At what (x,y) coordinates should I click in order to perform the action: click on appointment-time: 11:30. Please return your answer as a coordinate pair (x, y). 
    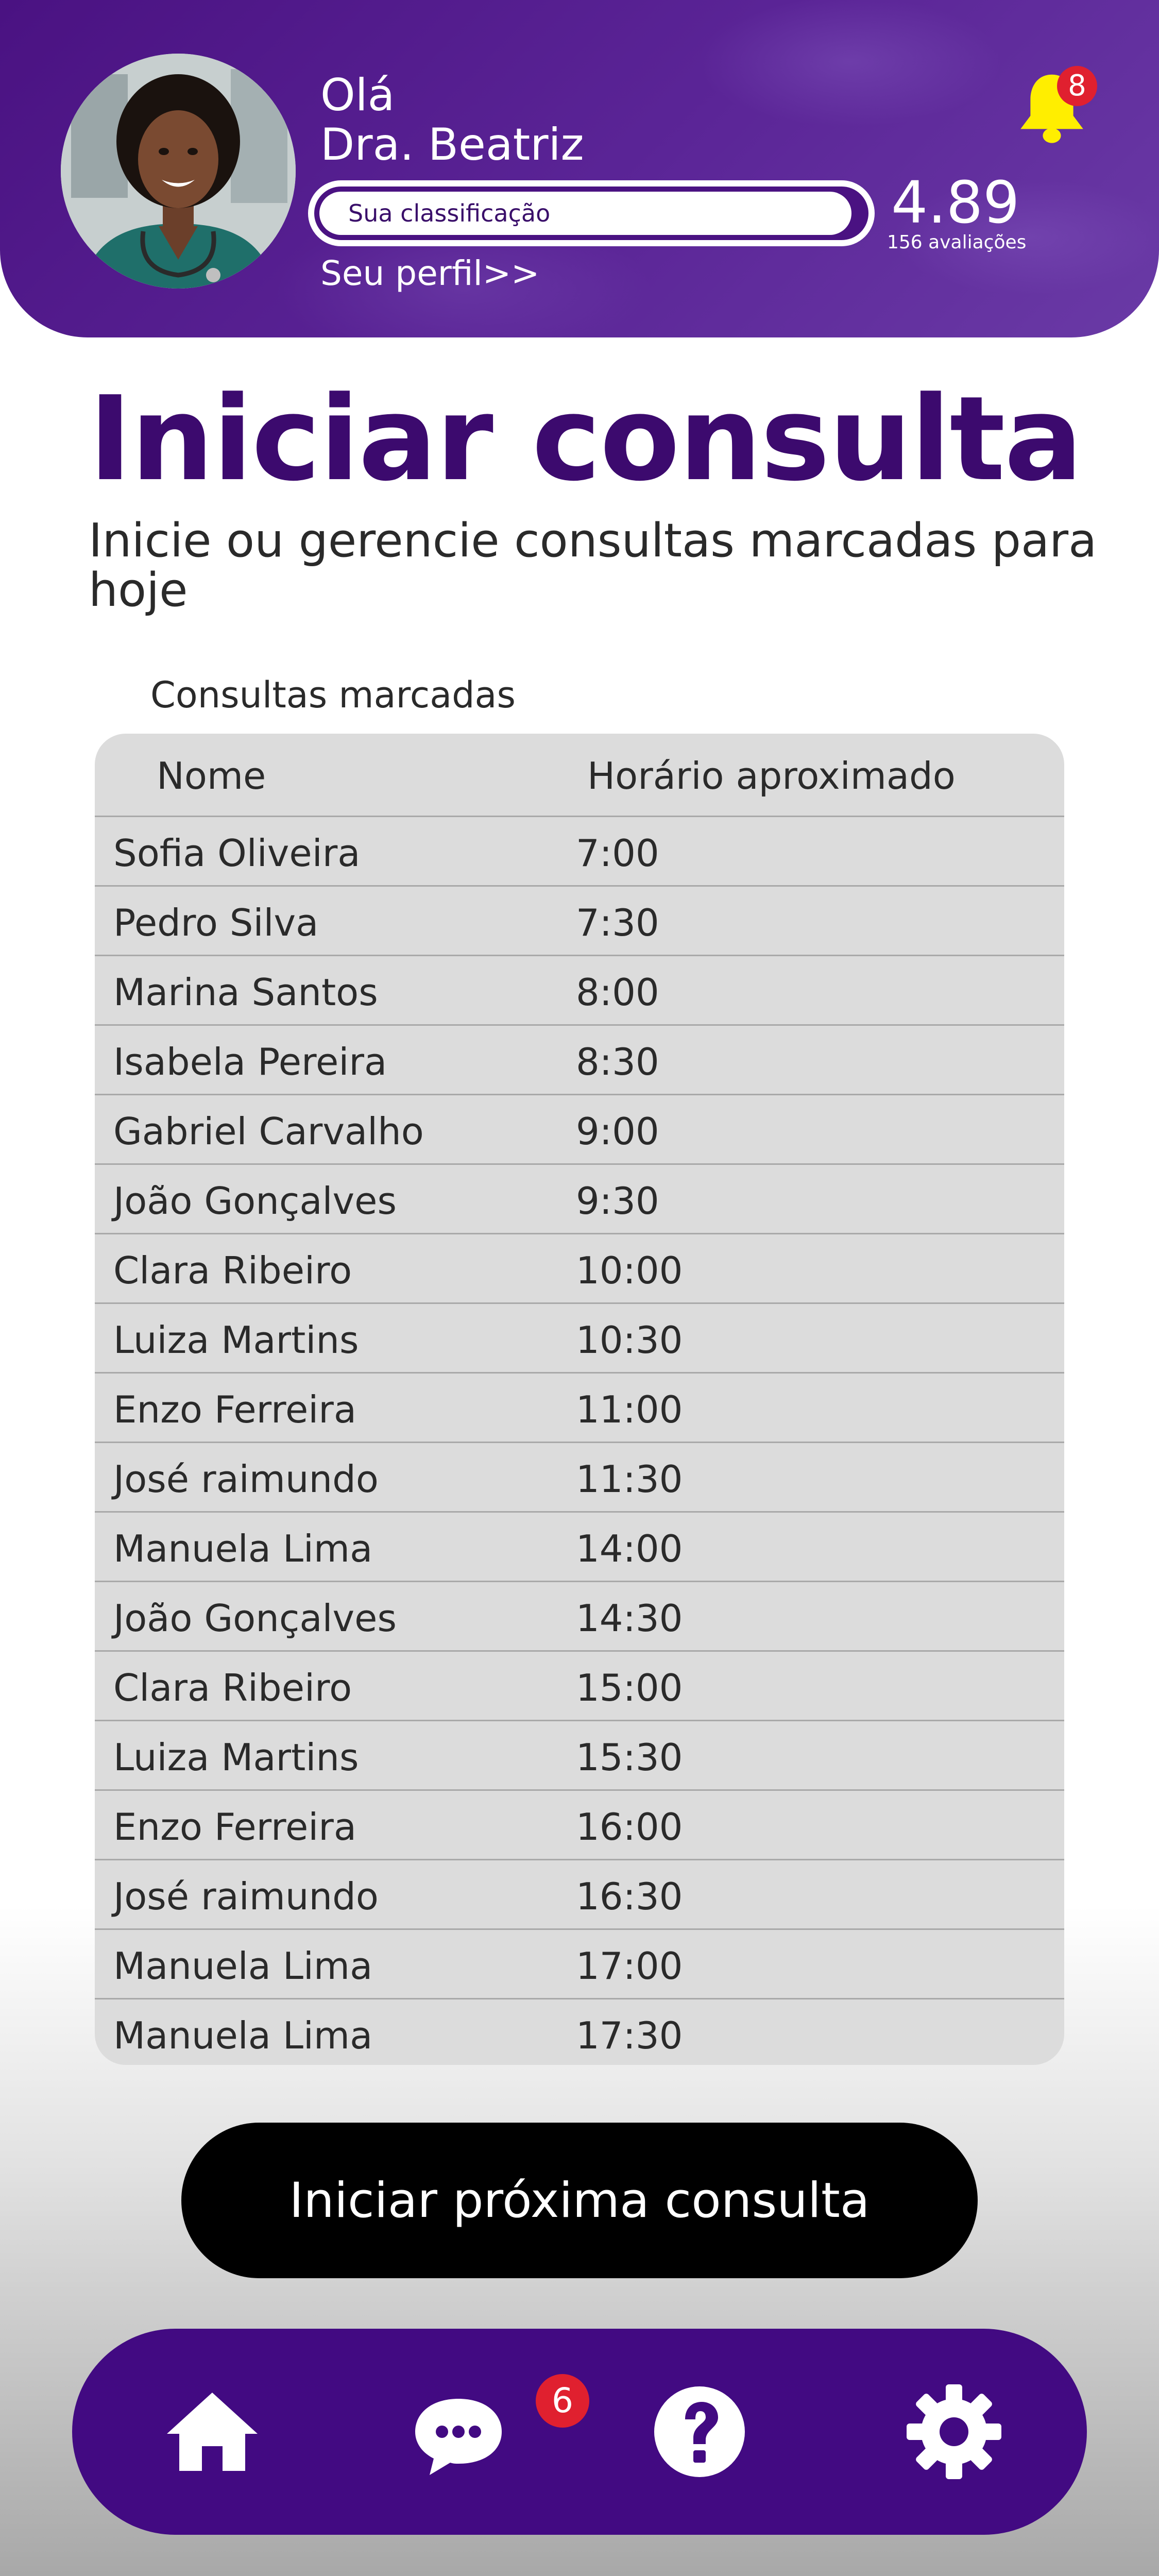
    Looking at the image, I should click on (629, 1479).